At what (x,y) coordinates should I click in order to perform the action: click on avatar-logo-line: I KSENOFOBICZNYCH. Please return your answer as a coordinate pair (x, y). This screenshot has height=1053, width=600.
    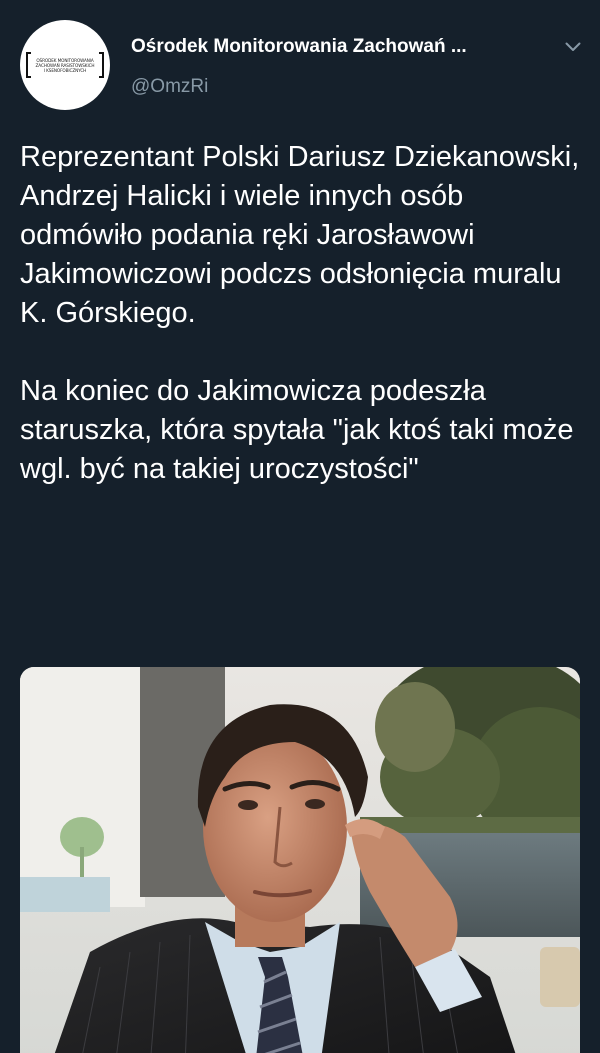
    Looking at the image, I should click on (65, 70).